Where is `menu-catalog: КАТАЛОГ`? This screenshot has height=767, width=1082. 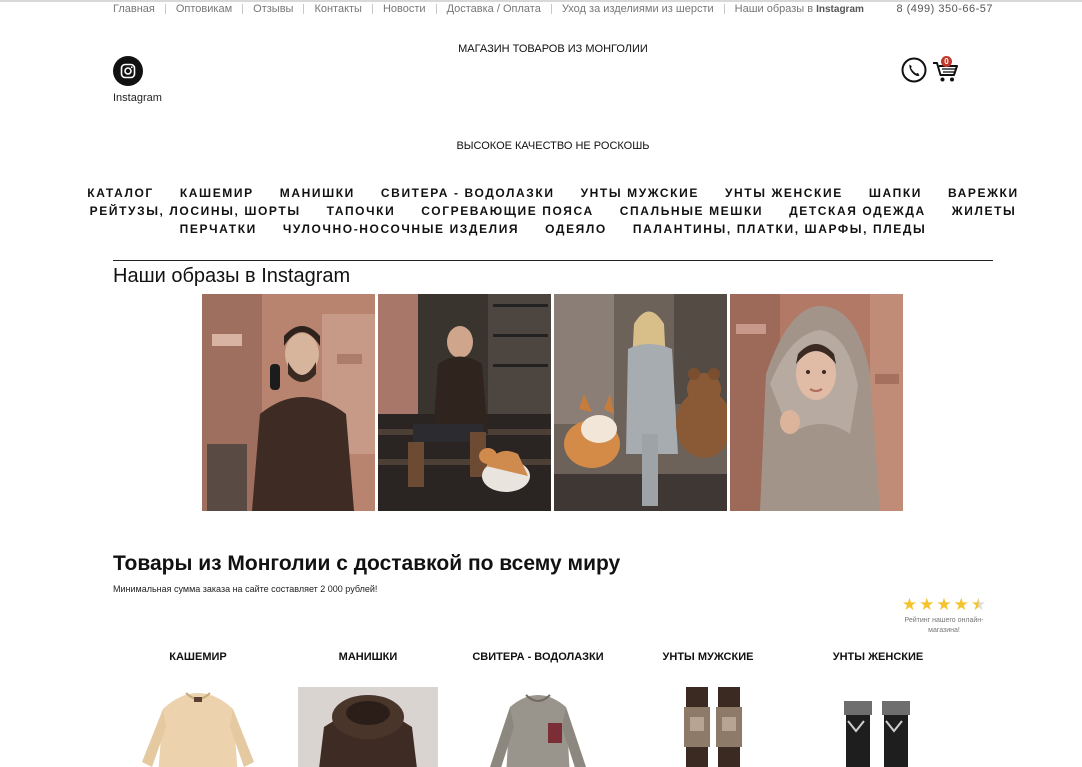
menu-catalog: КАТАЛОГ is located at coordinates (120, 193).